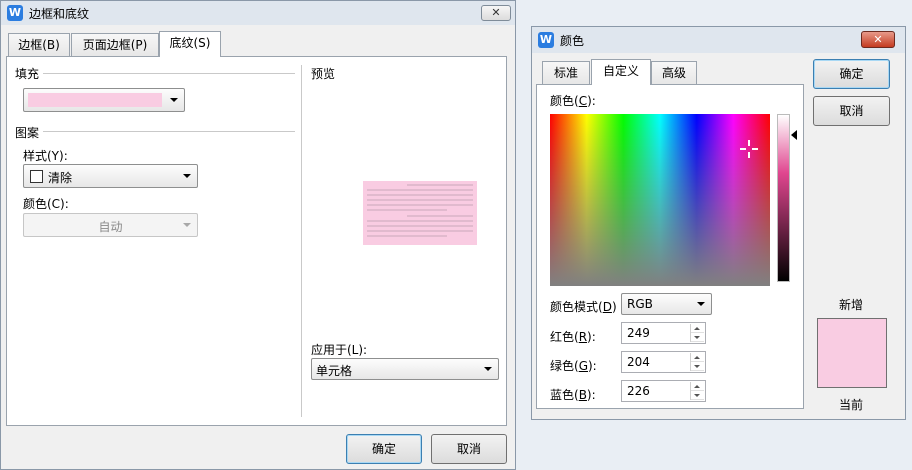  I want to click on label-part: 红色(, so click(564, 337).